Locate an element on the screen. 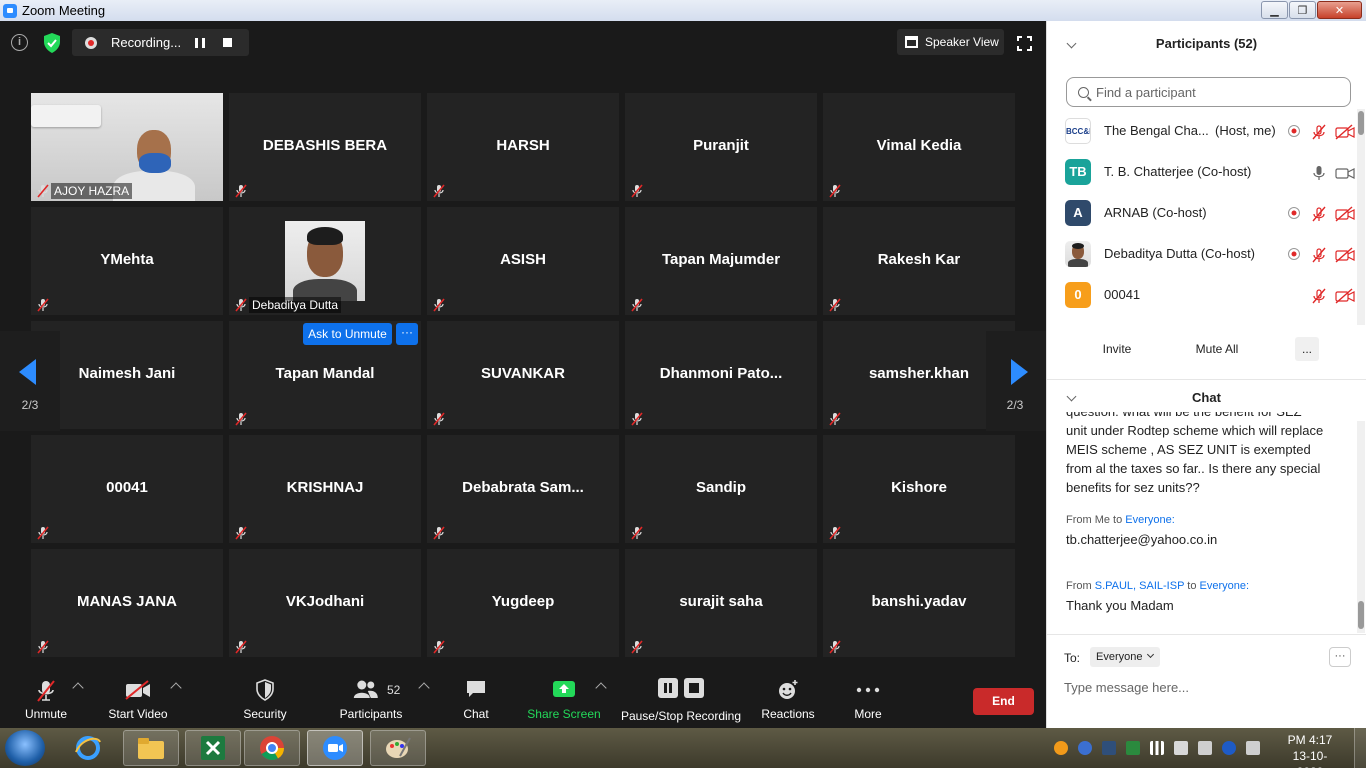  chat-recipient-dropdown: Everyone is located at coordinates (1125, 657).